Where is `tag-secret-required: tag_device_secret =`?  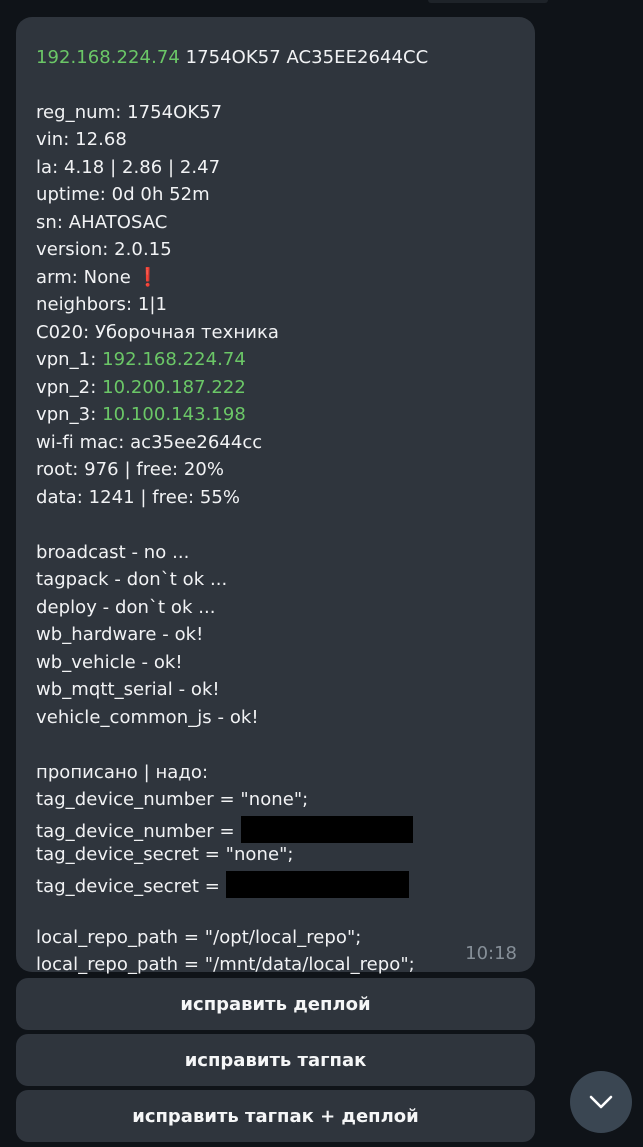 tag-secret-required: tag_device_secret = is located at coordinates (222, 885).